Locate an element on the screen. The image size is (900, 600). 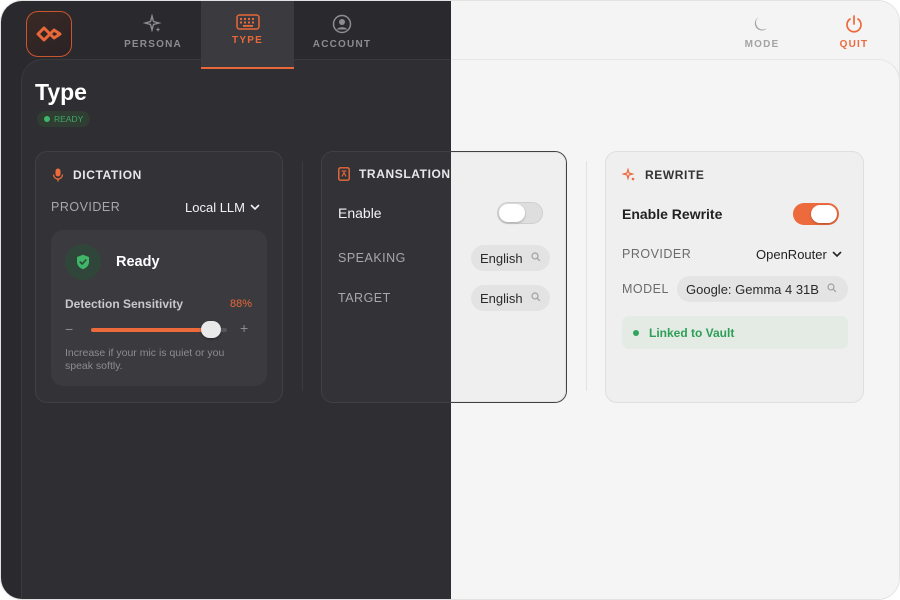
rewrite-enable-toggle is located at coordinates (816, 214).